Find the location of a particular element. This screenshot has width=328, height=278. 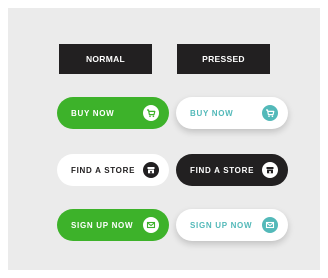

pressed-state-label: PRESSED is located at coordinates (223, 59).